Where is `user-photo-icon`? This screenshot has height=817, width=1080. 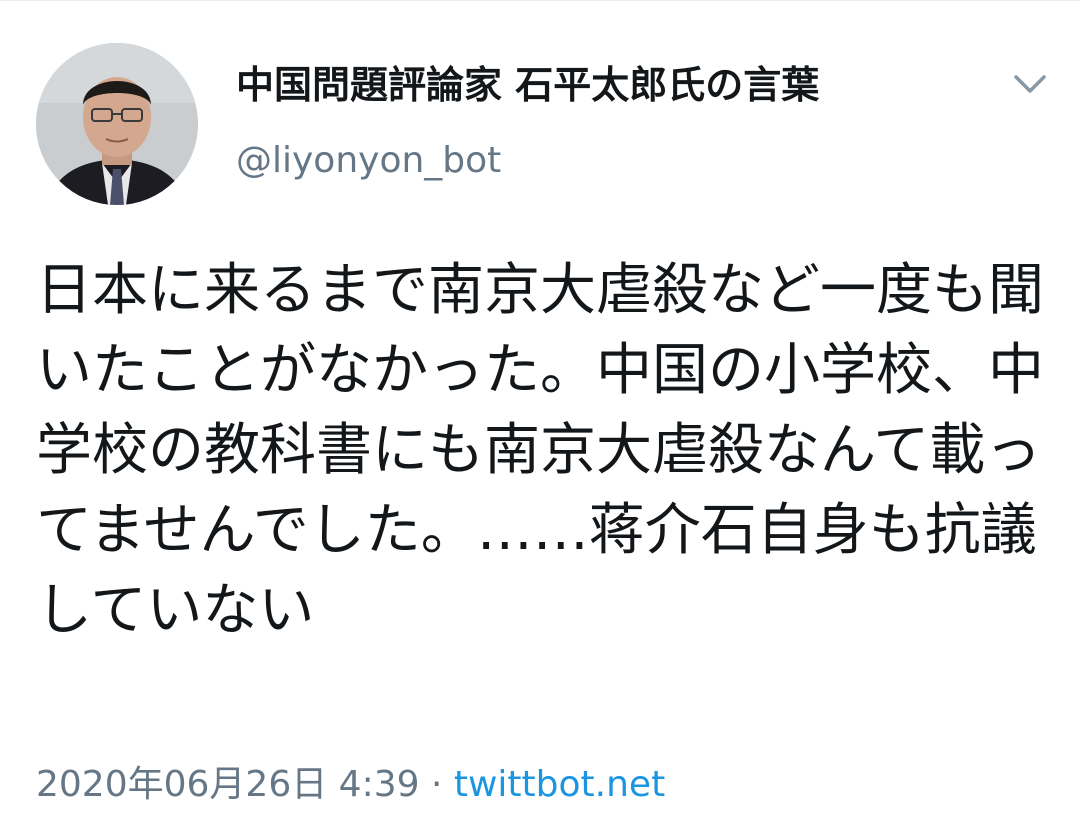
user-photo-icon is located at coordinates (117, 124).